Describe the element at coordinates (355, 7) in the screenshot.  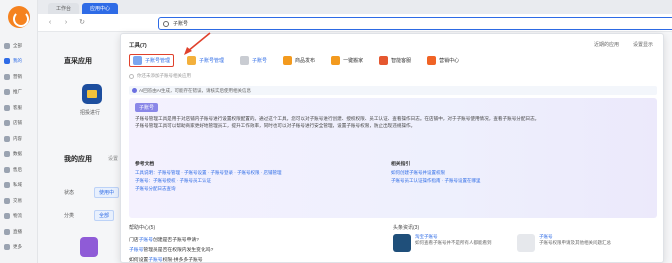
I see `tab-bar: 工作台 应用中心` at that location.